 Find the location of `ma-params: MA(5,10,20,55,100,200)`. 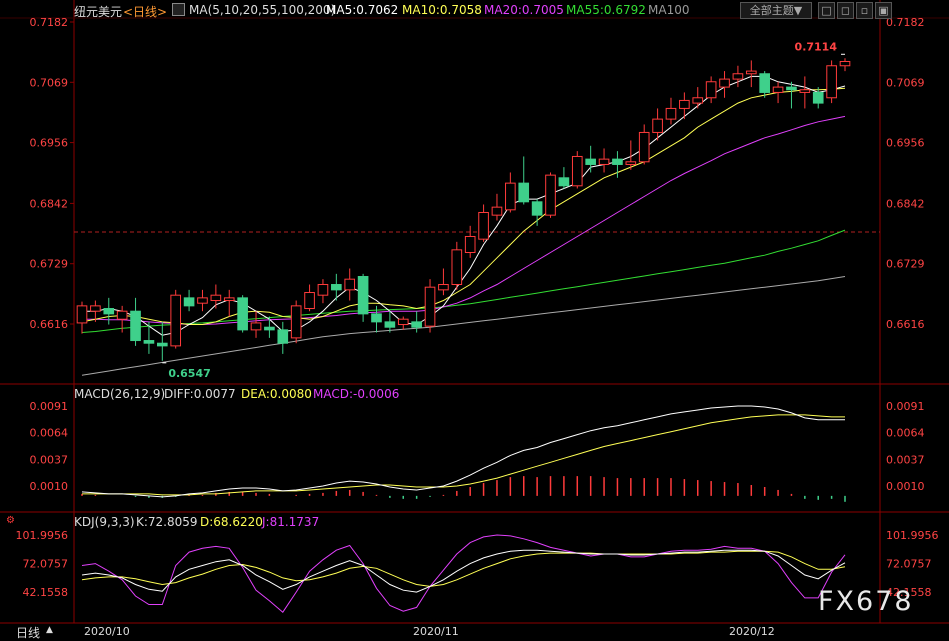

ma-params: MA(5,10,20,55,100,200) is located at coordinates (262, 10).